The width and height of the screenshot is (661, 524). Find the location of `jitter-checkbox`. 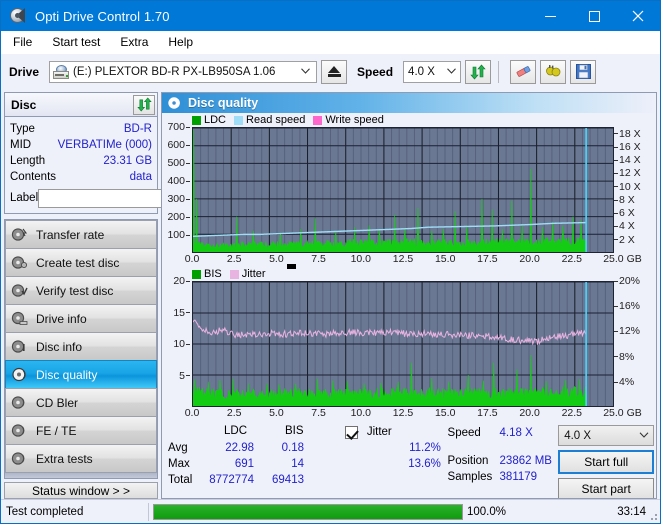

jitter-checkbox is located at coordinates (351, 432).